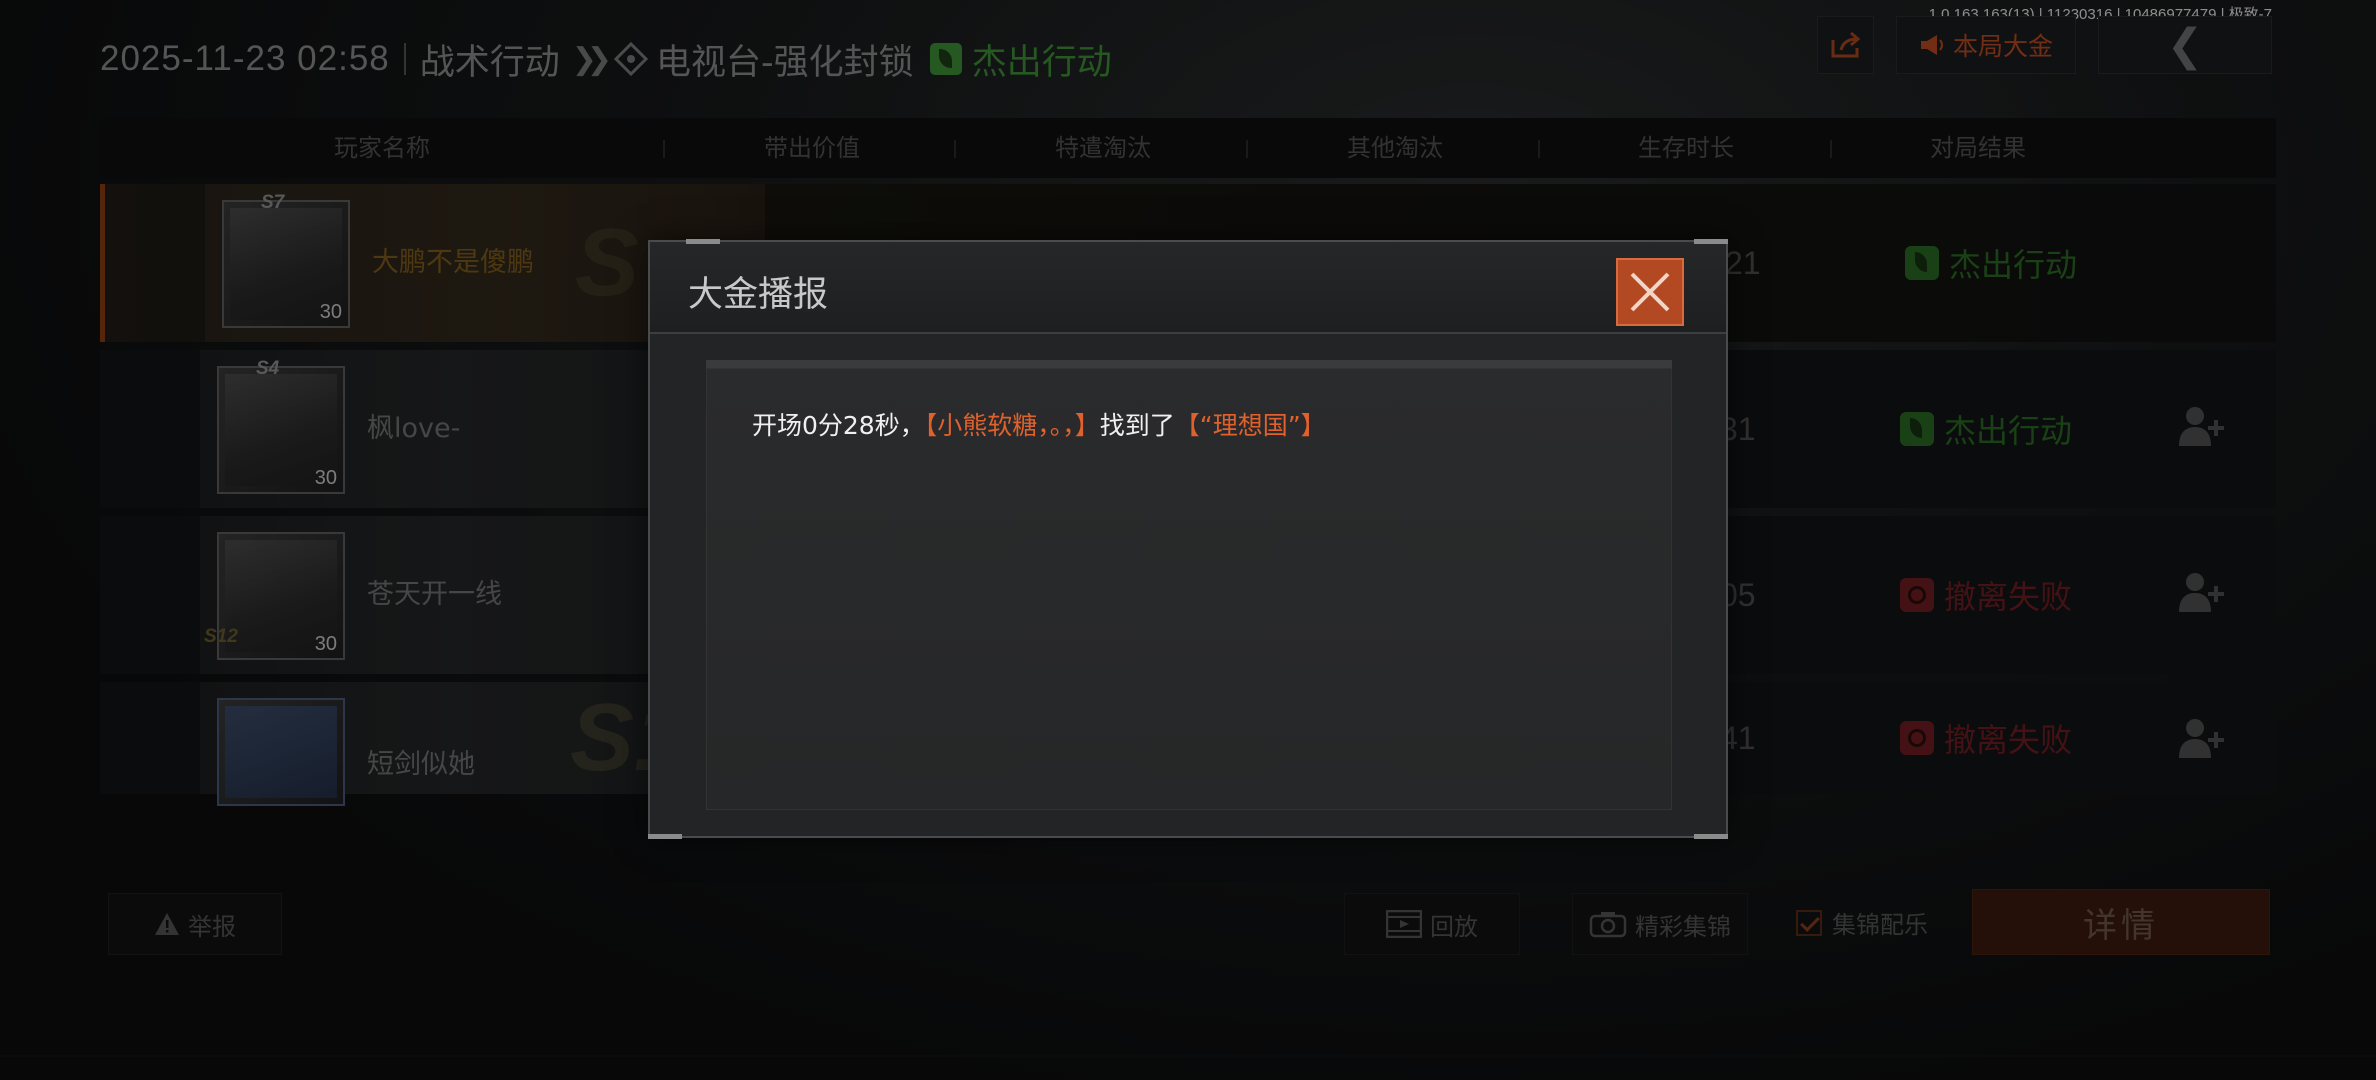  Describe the element at coordinates (1188, 288) in the screenshot. I see `dialog-header: 大金播报` at that location.